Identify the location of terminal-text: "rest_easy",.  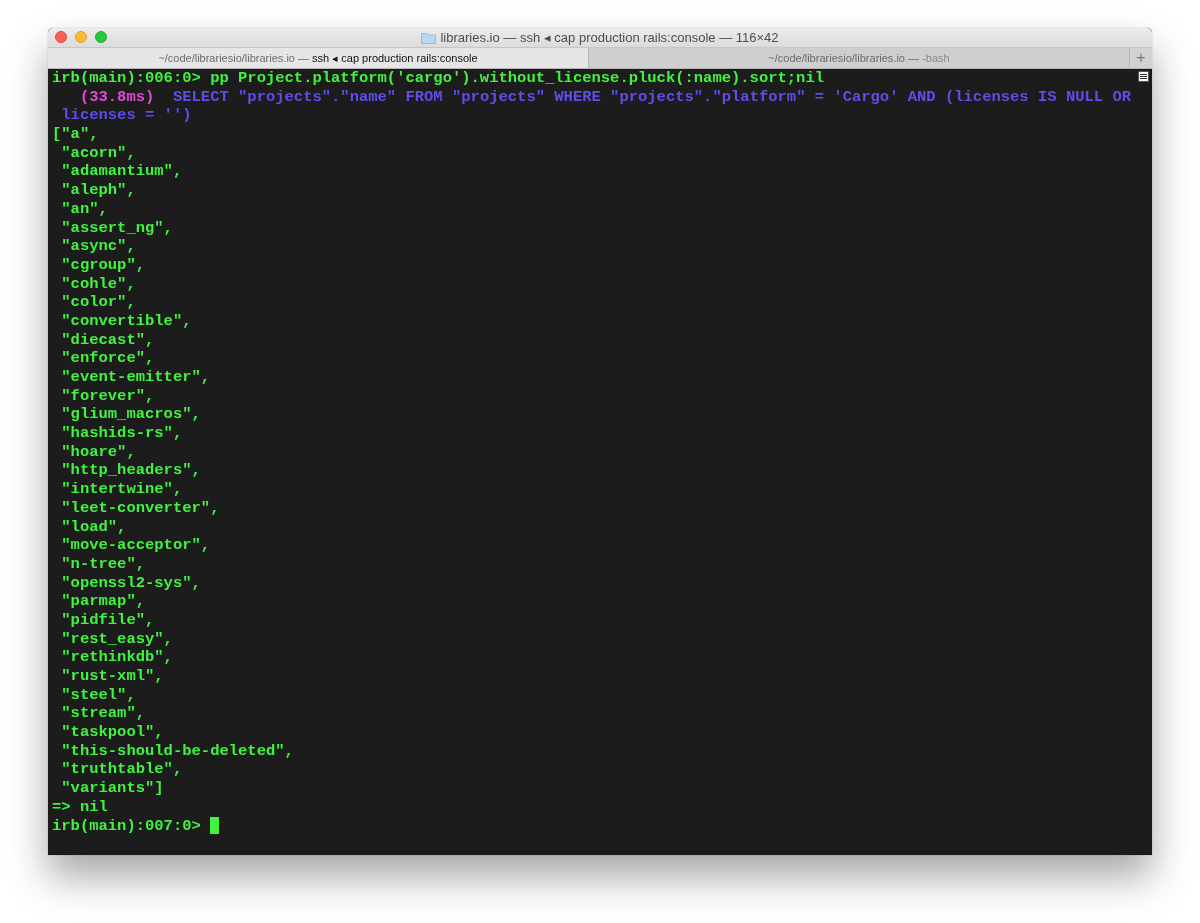
(116, 639).